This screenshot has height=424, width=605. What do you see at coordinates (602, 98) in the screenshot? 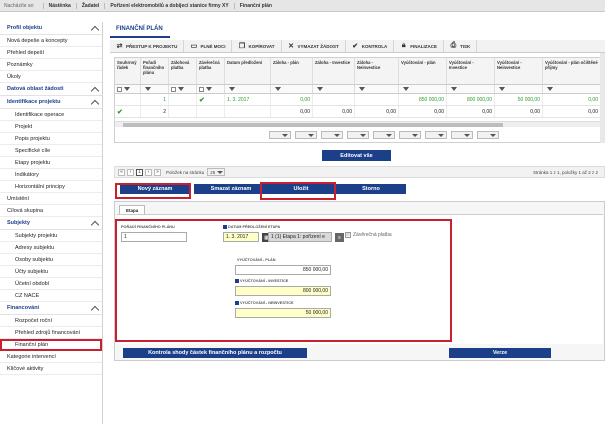
I see `page-vertical-scrollbar` at bounding box center [602, 98].